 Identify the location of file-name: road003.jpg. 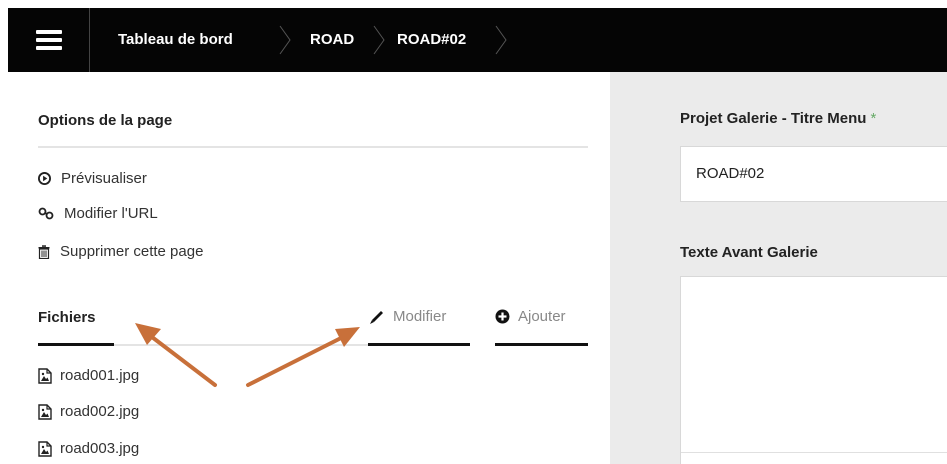
(100, 448).